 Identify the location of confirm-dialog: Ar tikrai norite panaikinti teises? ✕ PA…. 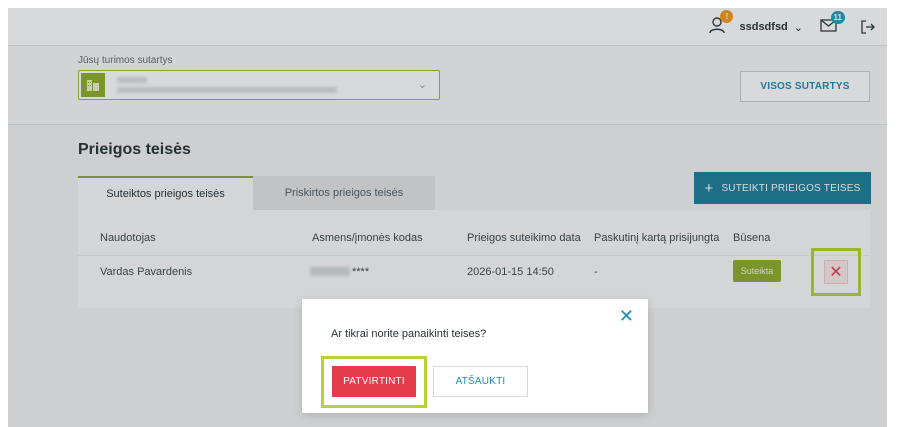
(475, 356).